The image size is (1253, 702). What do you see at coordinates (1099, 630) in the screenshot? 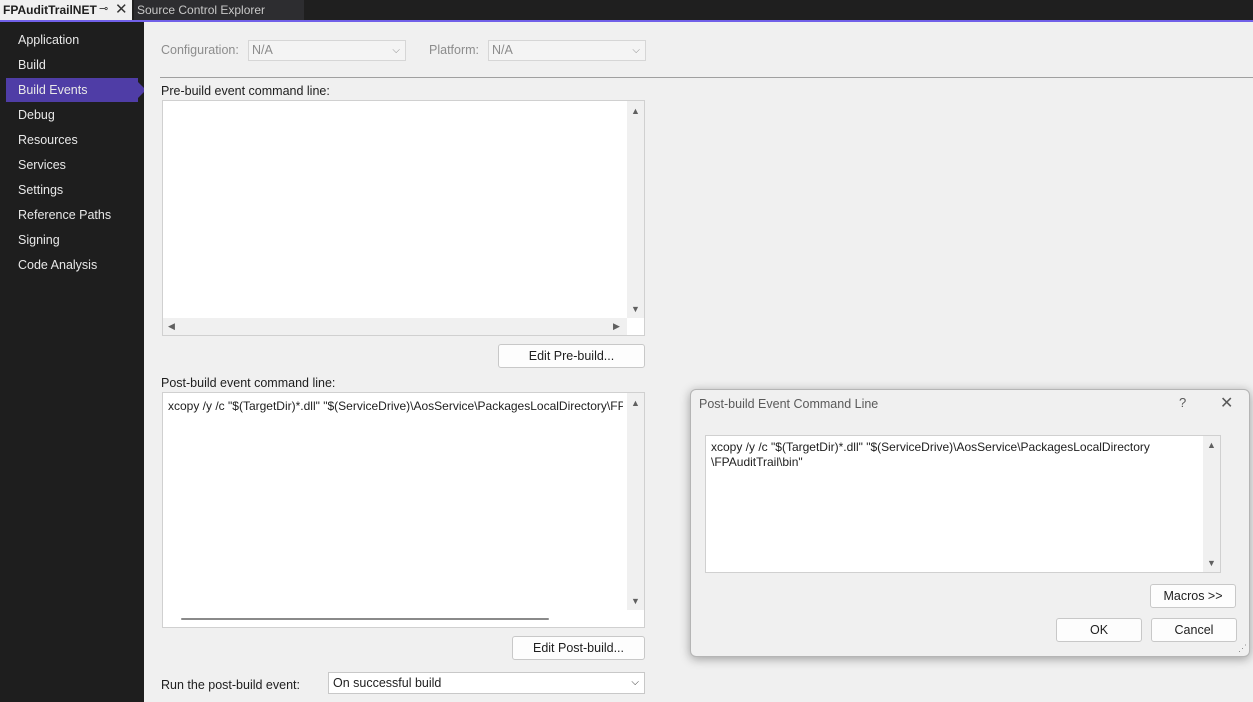
I see `ok-button: OK` at bounding box center [1099, 630].